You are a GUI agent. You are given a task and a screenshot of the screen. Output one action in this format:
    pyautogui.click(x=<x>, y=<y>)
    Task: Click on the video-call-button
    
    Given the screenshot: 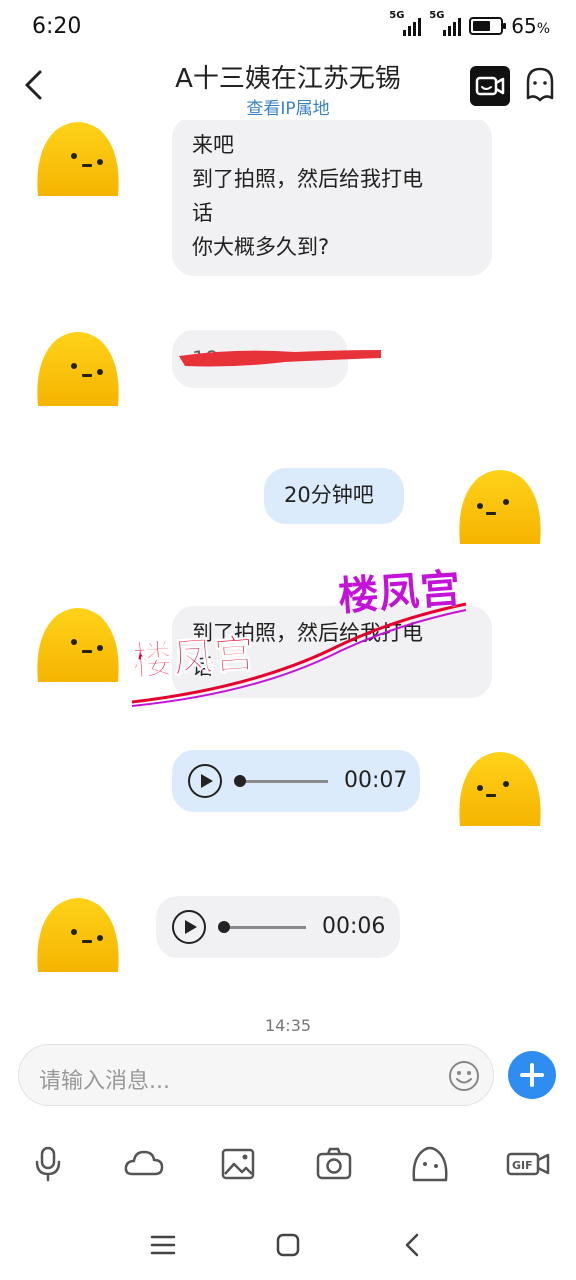 What is the action you would take?
    pyautogui.click(x=490, y=86)
    